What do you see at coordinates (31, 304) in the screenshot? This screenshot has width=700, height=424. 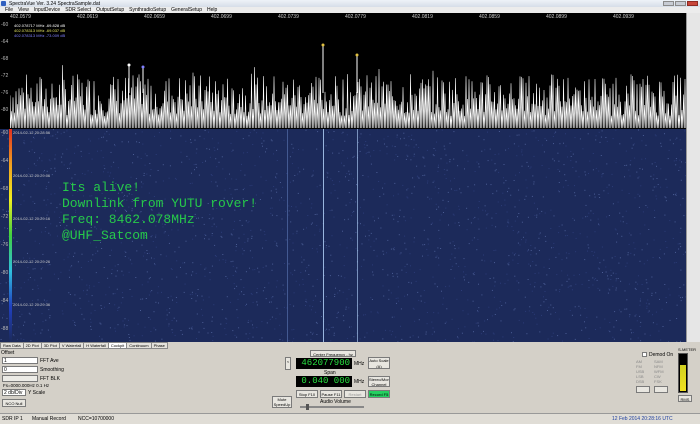 I see `waterfall-timestamp: 2014-02-12 20:29:36` at bounding box center [31, 304].